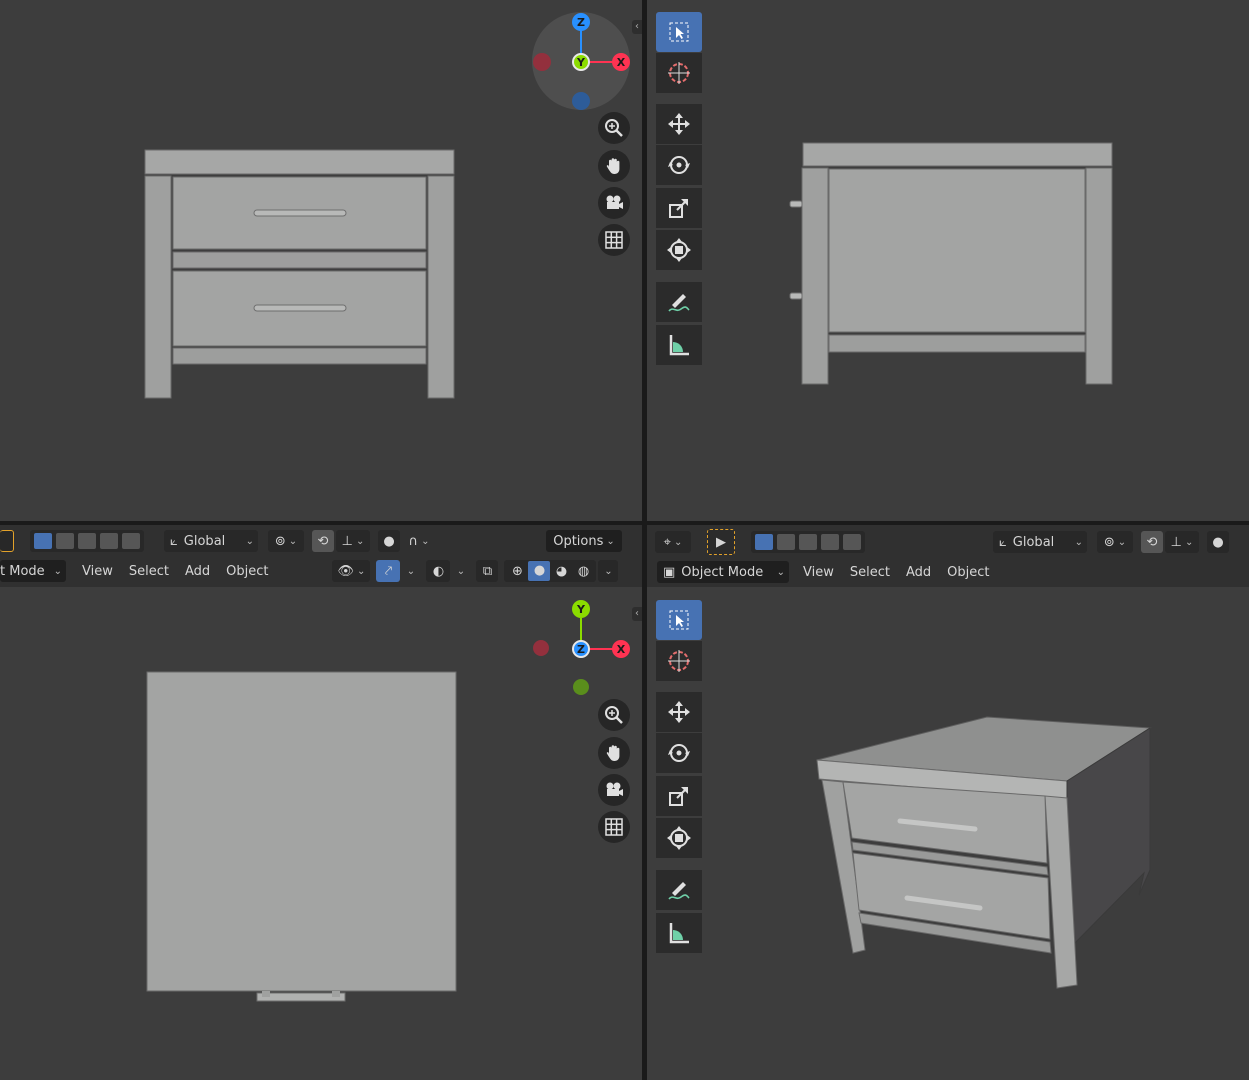 Image resolution: width=1249 pixels, height=1080 pixels. I want to click on top-view-model, so click(301, 836).